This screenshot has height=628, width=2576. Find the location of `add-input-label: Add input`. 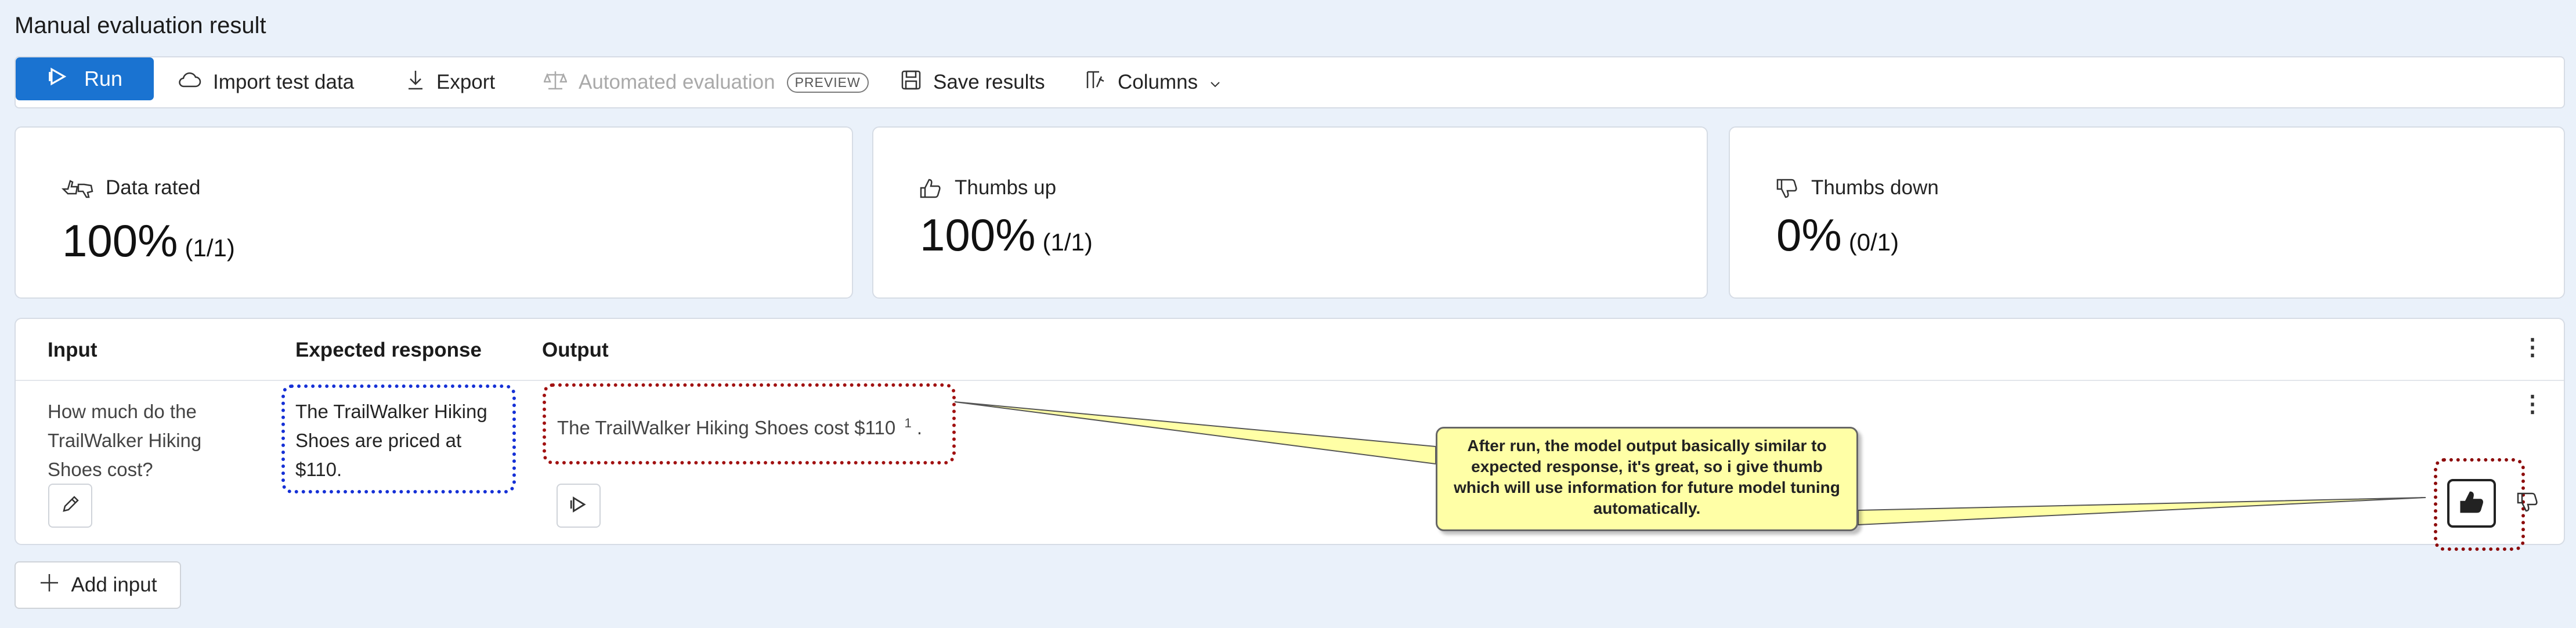

add-input-label: Add input is located at coordinates (114, 584).